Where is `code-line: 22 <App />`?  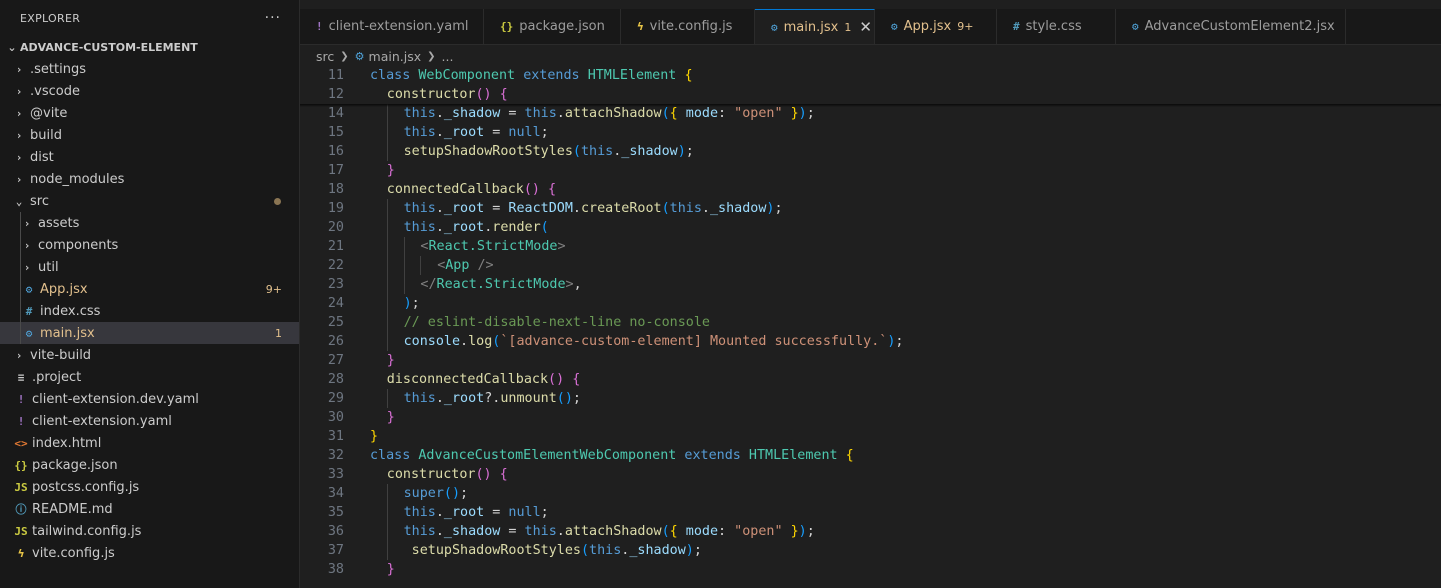 code-line: 22 <App /> is located at coordinates (870, 265).